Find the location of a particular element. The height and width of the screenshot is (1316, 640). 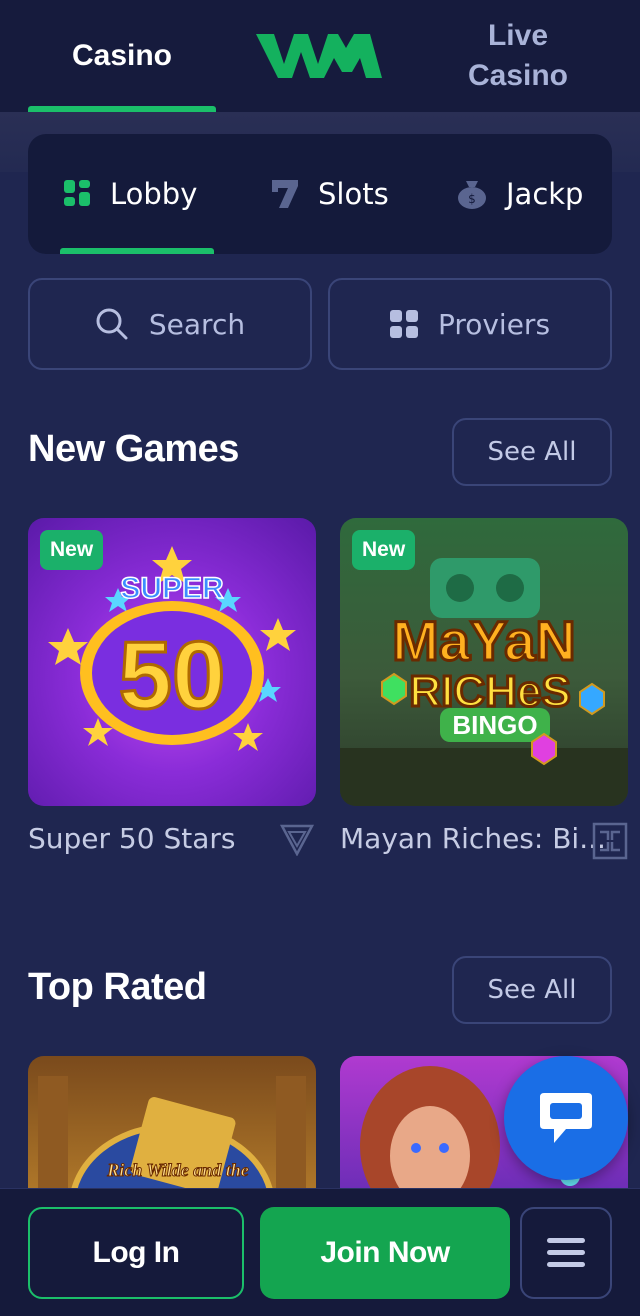

category-jackpots-label: Jackp is located at coordinates (545, 194).